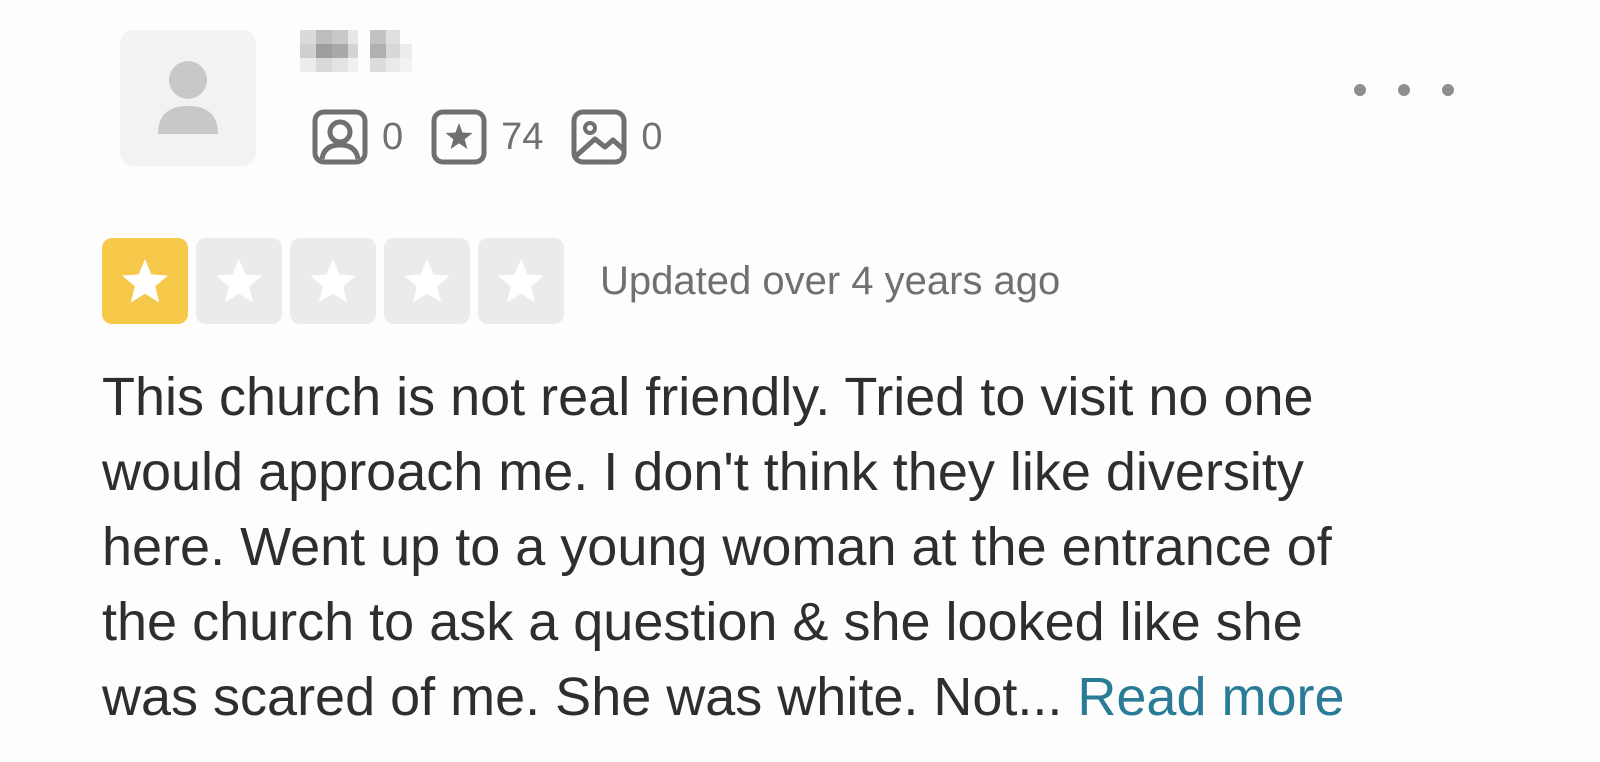  I want to click on reviews-count: 74, so click(522, 137).